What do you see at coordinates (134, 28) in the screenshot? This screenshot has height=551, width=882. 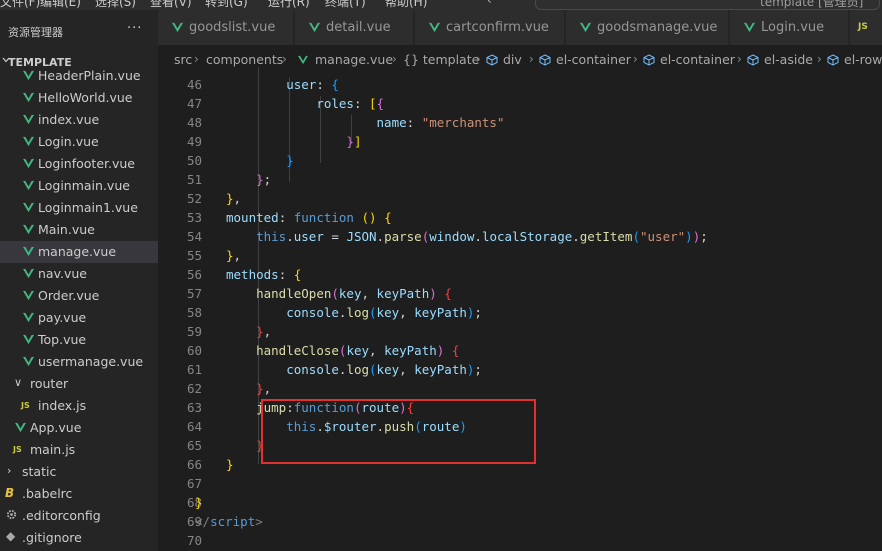 I see `more-actions-icon: ···` at bounding box center [134, 28].